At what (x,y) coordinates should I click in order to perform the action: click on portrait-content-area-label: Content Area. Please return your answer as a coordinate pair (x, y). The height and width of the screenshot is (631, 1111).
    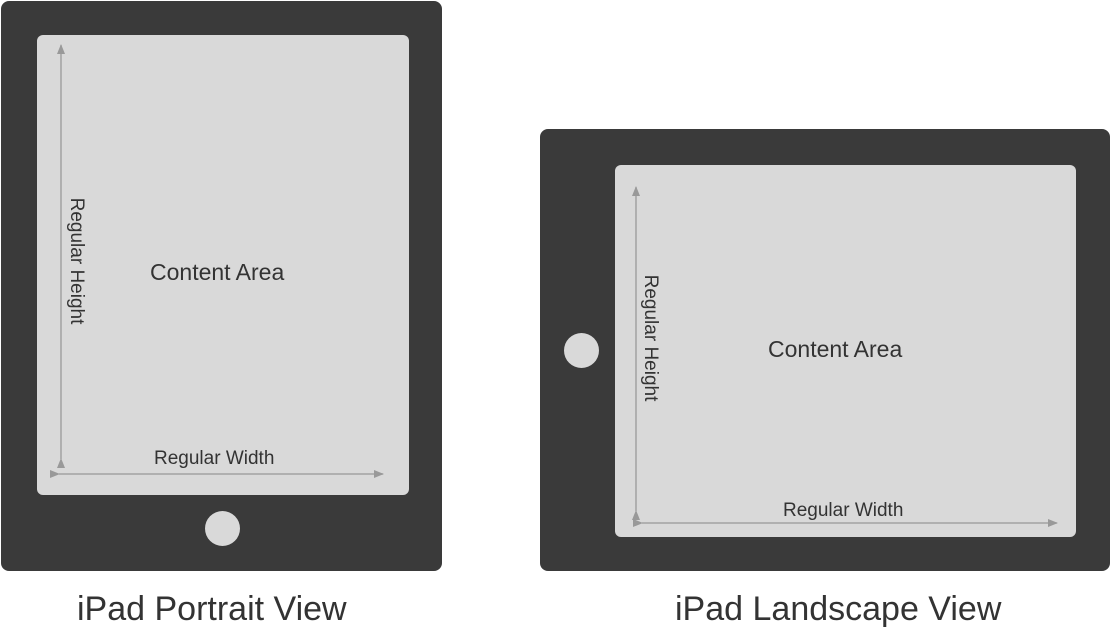
    Looking at the image, I should click on (217, 272).